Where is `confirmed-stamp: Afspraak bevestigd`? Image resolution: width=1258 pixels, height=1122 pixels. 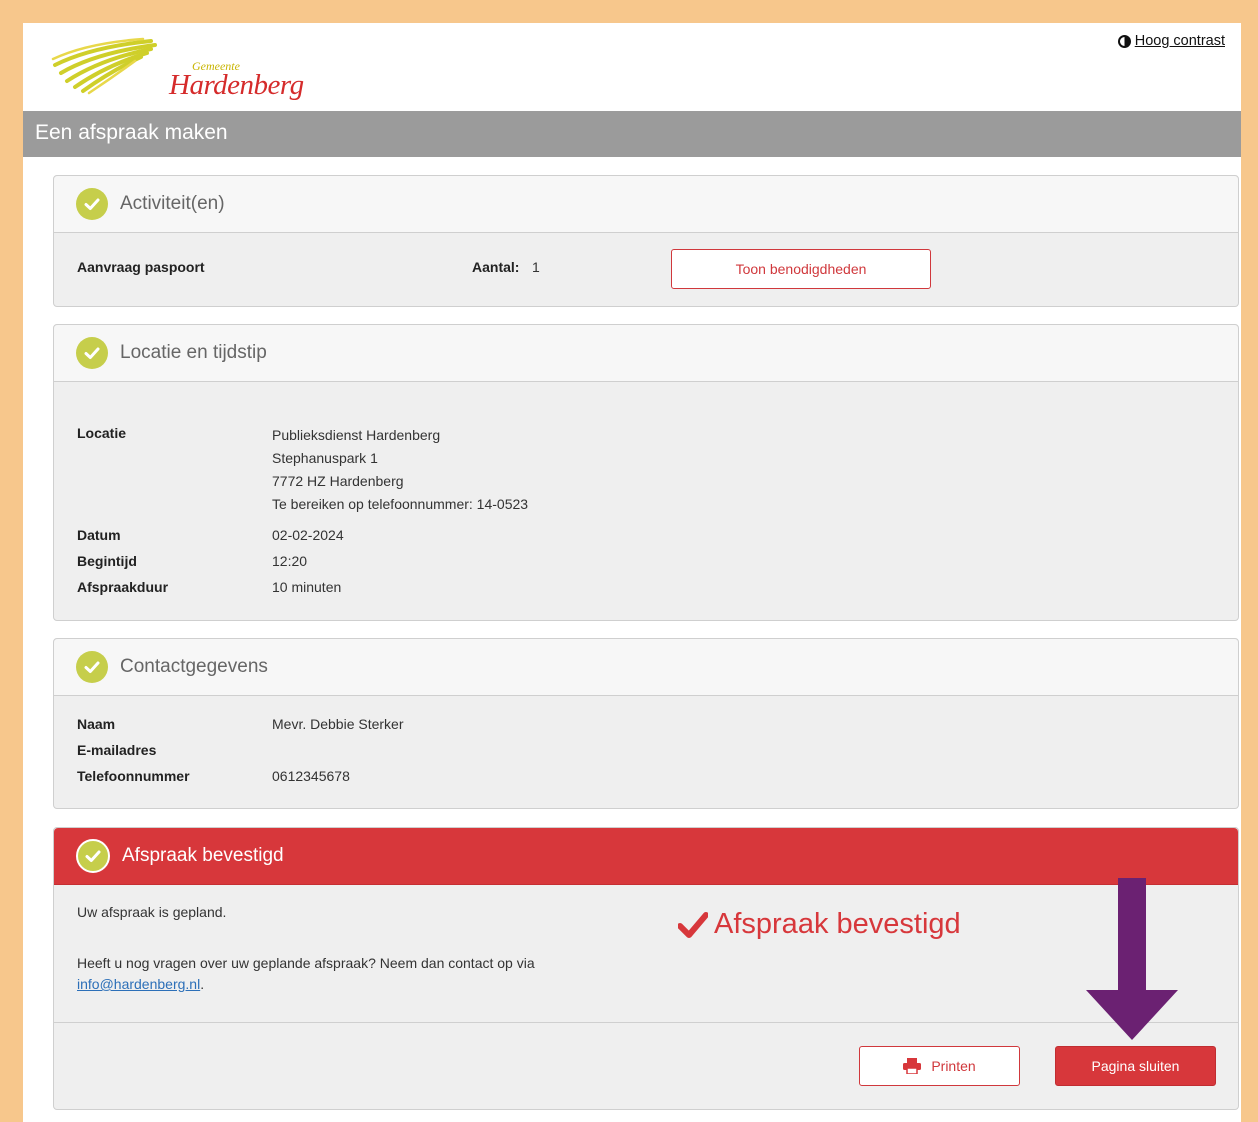 confirmed-stamp: Afspraak bevestigd is located at coordinates (819, 924).